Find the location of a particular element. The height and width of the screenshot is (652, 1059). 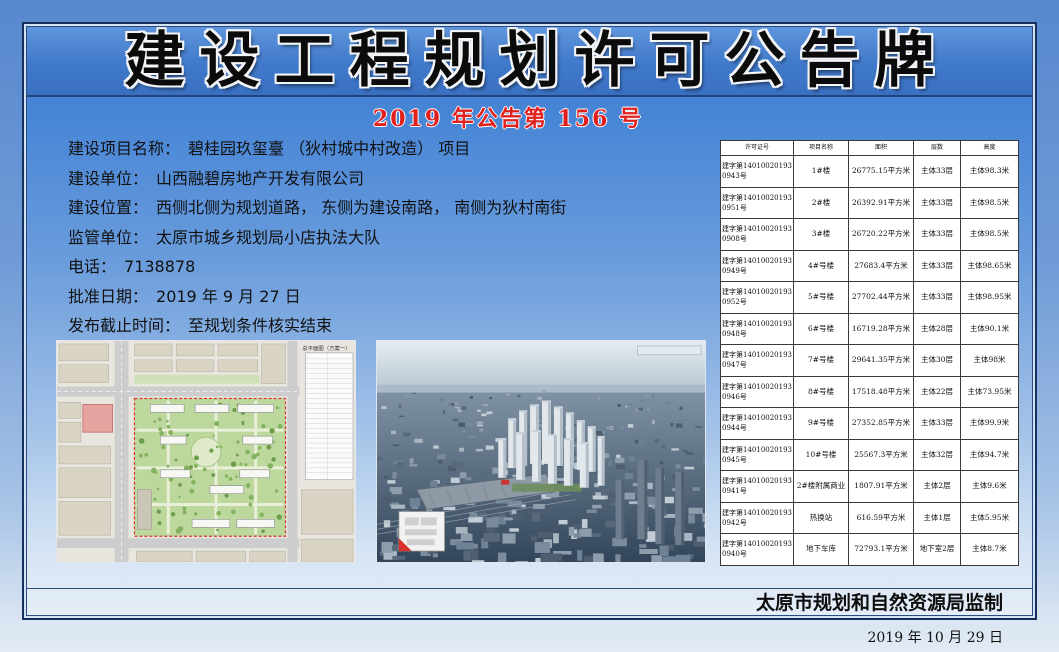

cell-permit-number: 建字第140100201930949号 is located at coordinates (757, 265).